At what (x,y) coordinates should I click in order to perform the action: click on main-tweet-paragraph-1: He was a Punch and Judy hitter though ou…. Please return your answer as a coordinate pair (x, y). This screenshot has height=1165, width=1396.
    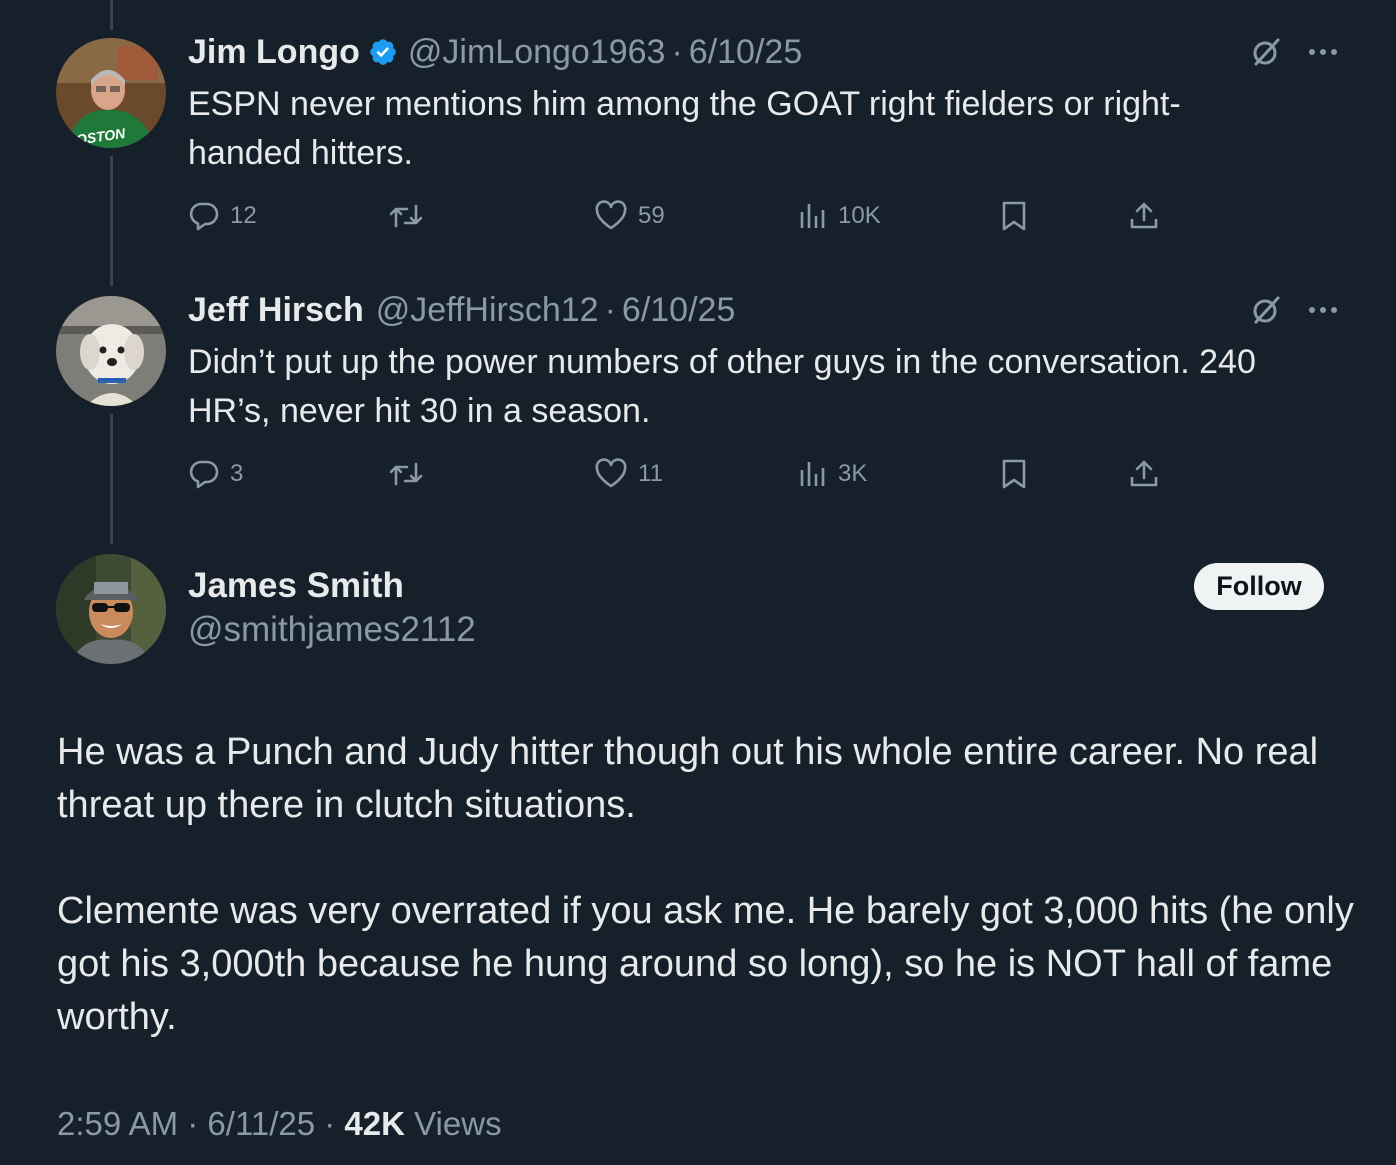
    Looking at the image, I should click on (688, 778).